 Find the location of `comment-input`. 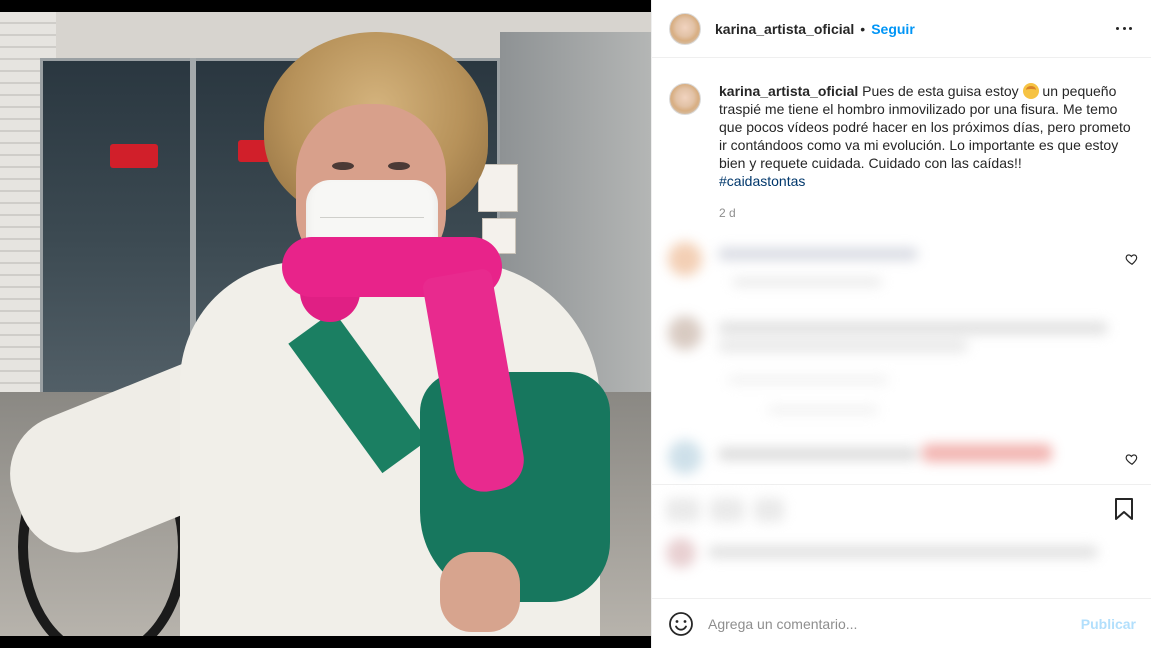

comment-input is located at coordinates (894, 623).